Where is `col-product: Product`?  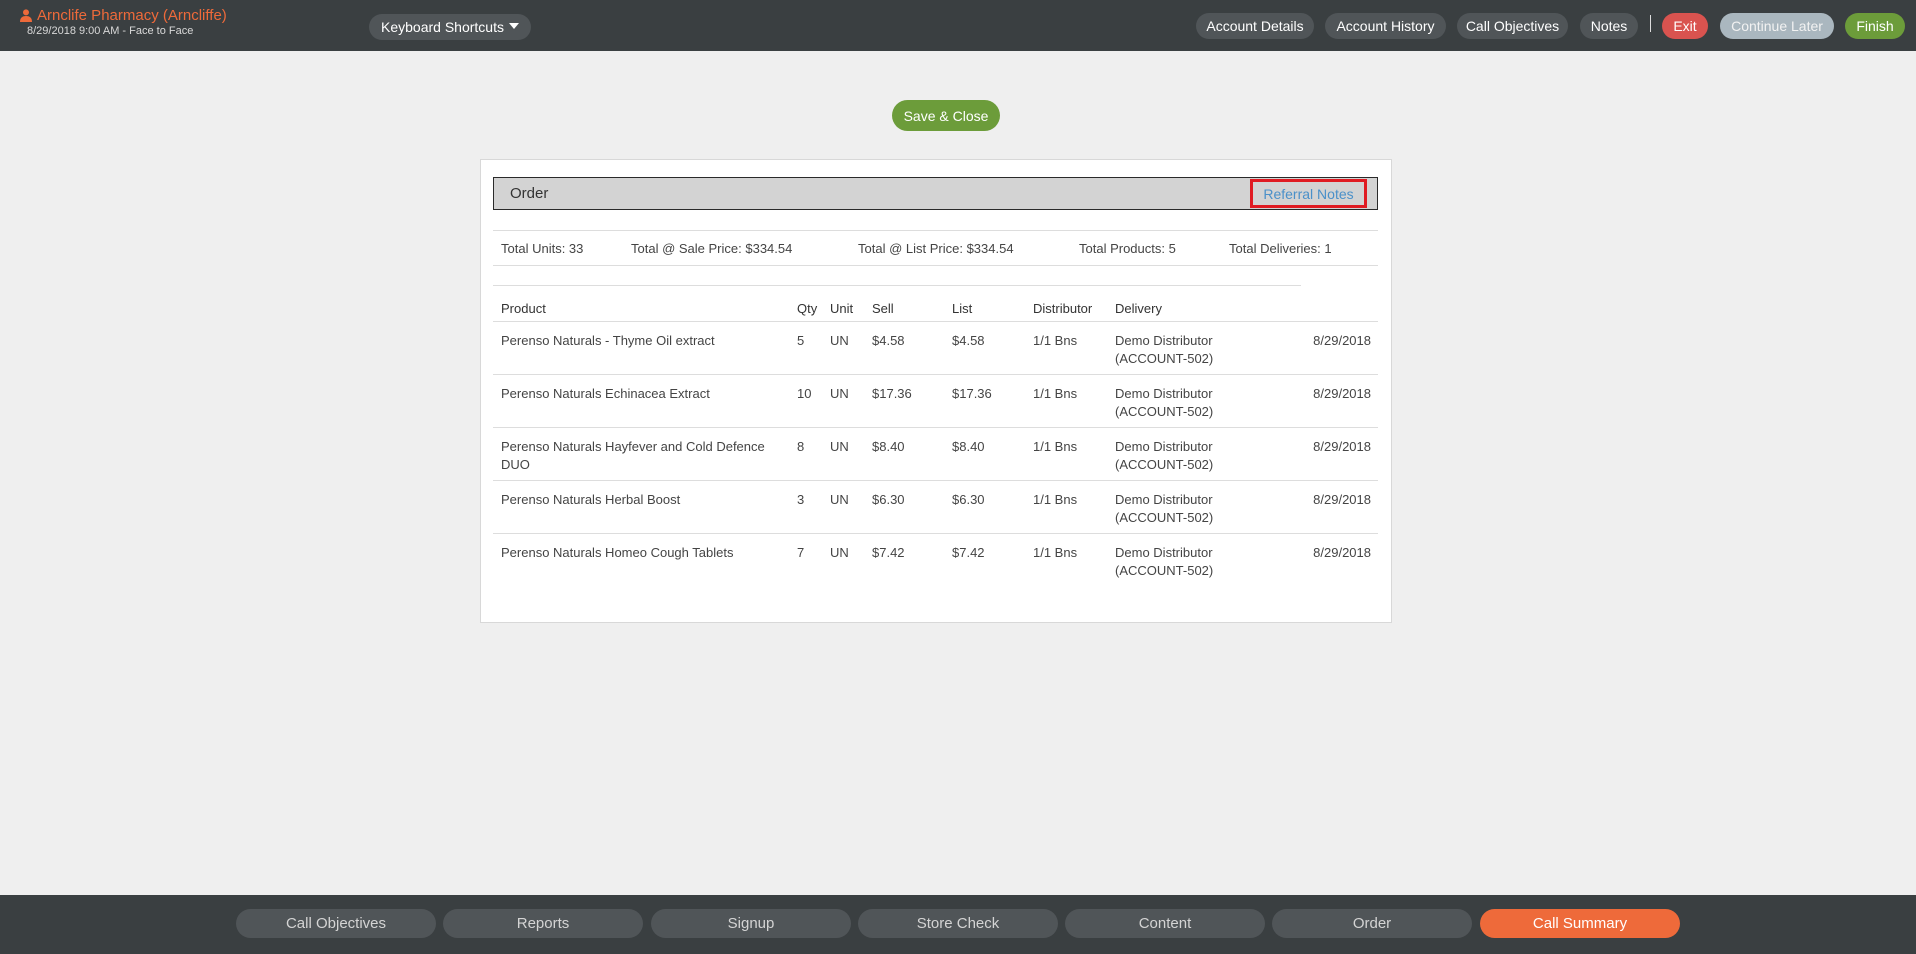 col-product: Product is located at coordinates (523, 308).